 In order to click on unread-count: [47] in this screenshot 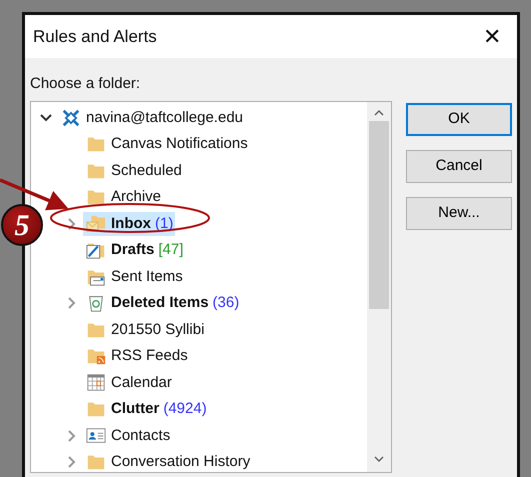, I will do `click(171, 250)`.